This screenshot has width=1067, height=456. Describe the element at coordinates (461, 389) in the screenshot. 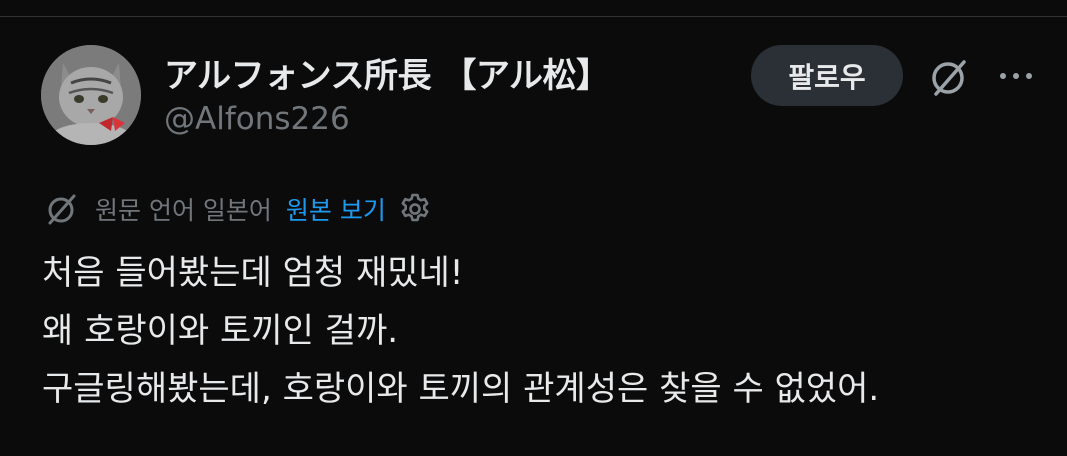

I see `tweet-line: 구글링해봤는데, 호랑이와 토끼의 관계성은 찾을 수 없었어.` at that location.